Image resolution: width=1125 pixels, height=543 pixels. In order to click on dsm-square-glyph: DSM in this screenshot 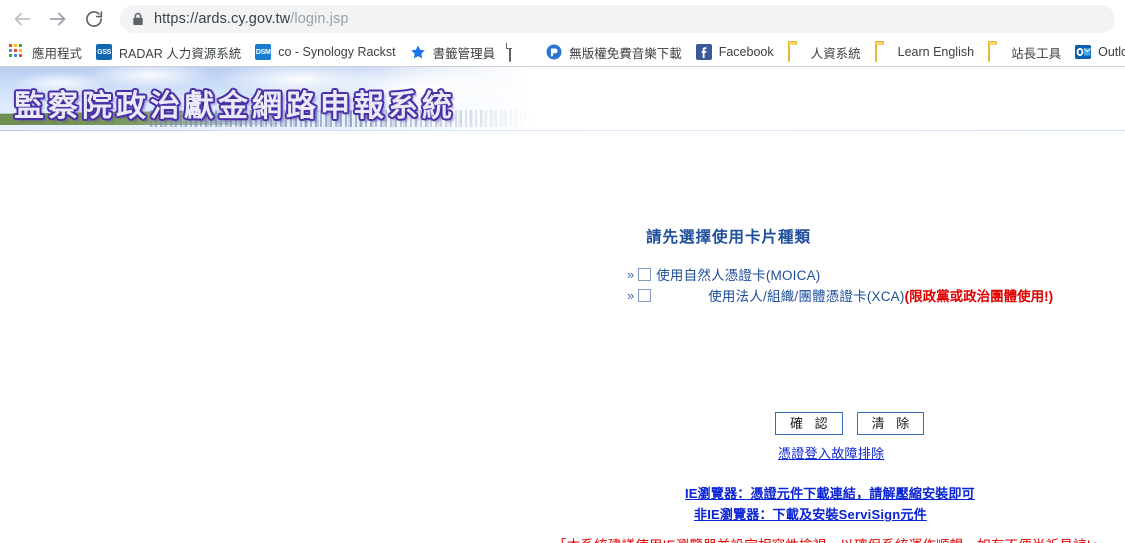, I will do `click(263, 52)`.